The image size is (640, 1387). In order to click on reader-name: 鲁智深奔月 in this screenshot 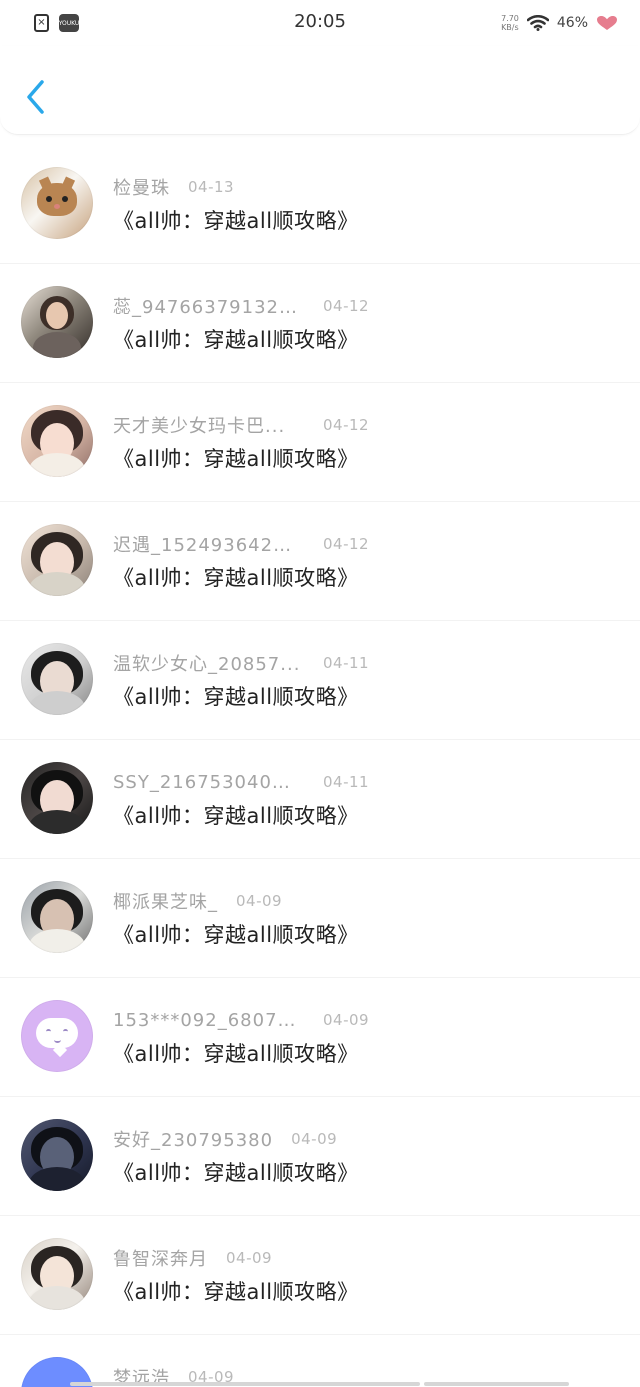, I will do `click(160, 1259)`.